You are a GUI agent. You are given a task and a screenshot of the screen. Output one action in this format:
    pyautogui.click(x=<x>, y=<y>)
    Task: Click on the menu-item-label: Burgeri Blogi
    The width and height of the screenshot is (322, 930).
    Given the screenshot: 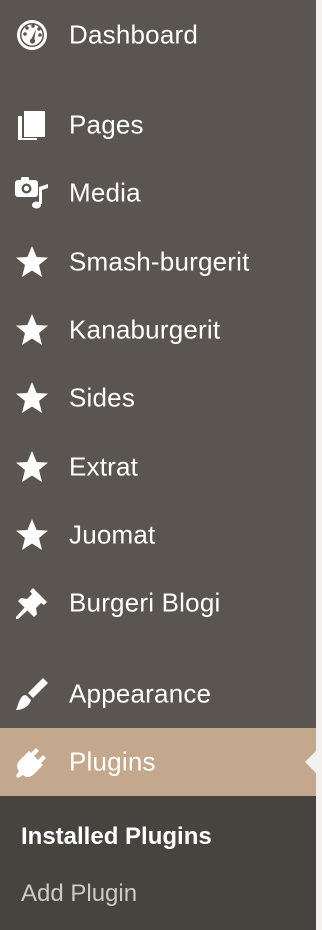 What is the action you would take?
    pyautogui.click(x=145, y=602)
    